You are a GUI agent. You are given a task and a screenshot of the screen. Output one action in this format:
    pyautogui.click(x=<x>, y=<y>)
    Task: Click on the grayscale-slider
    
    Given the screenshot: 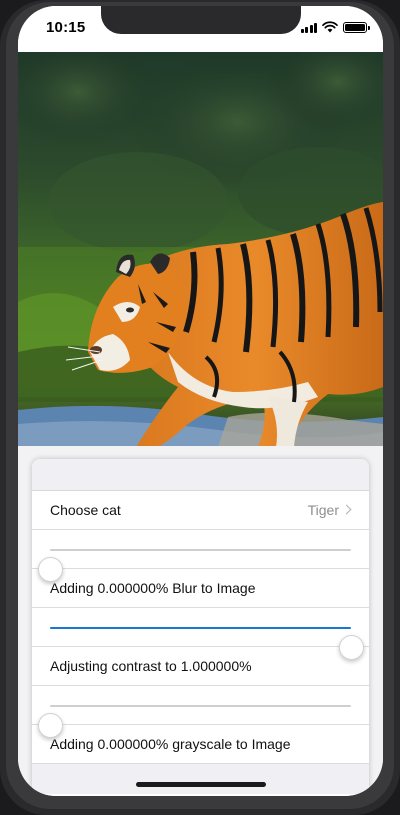 What is the action you would take?
    pyautogui.click(x=194, y=721)
    